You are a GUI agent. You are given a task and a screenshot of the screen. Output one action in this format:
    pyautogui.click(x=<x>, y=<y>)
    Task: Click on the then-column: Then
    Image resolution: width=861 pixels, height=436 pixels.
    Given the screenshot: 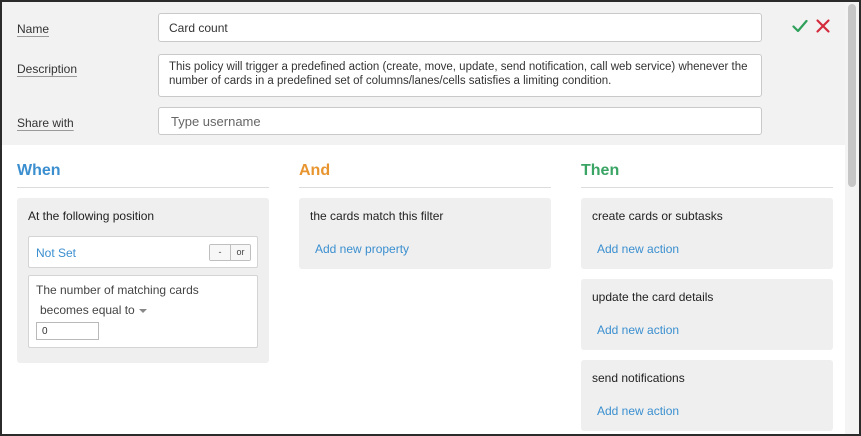 What is the action you would take?
    pyautogui.click(x=707, y=175)
    